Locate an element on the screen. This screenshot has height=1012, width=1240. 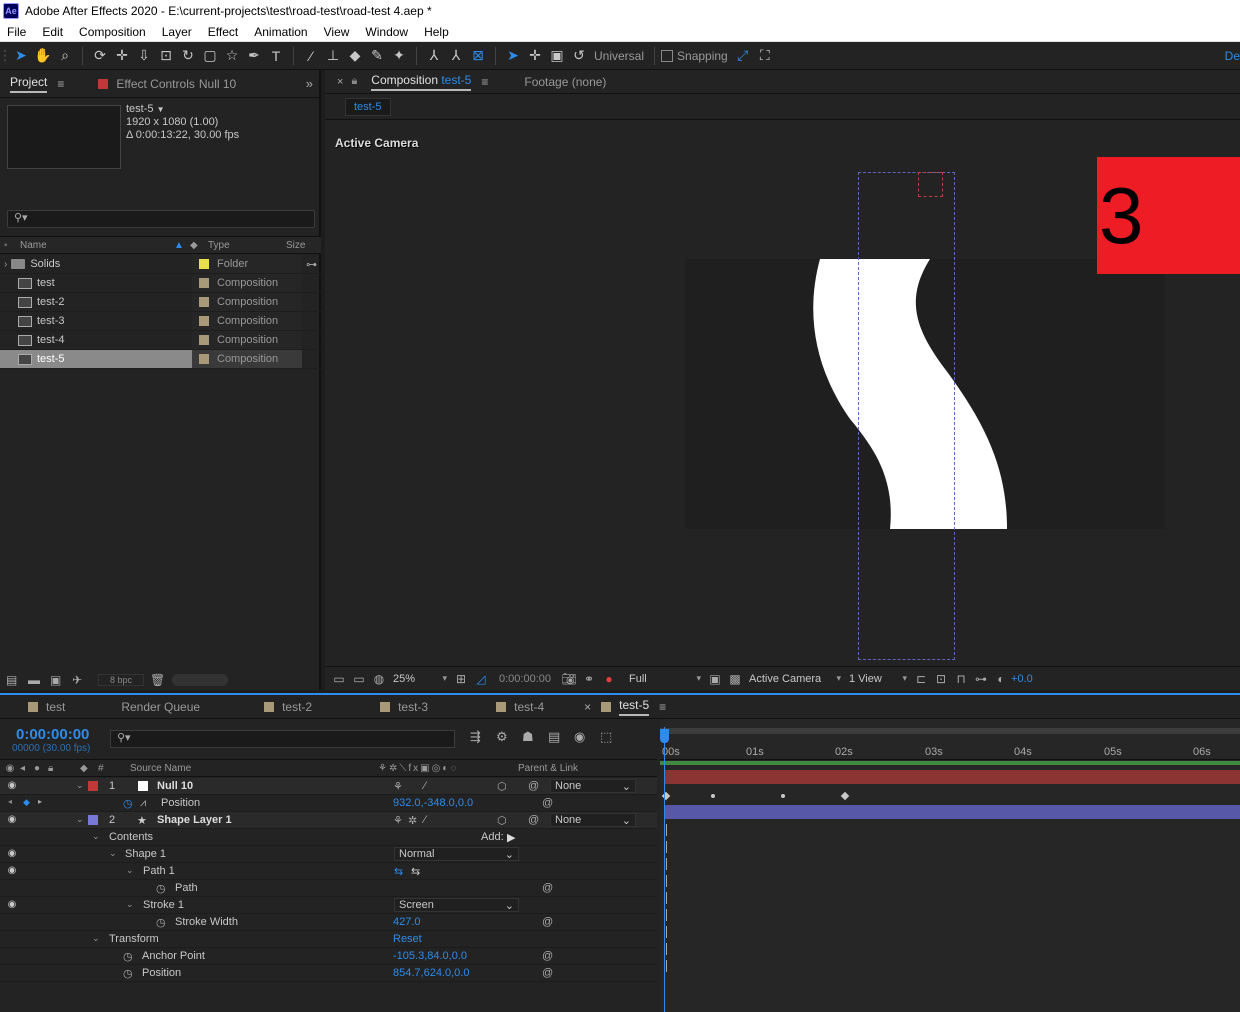
tab-composition: Composition test-5 ≡ is located at coordinates (429, 81).